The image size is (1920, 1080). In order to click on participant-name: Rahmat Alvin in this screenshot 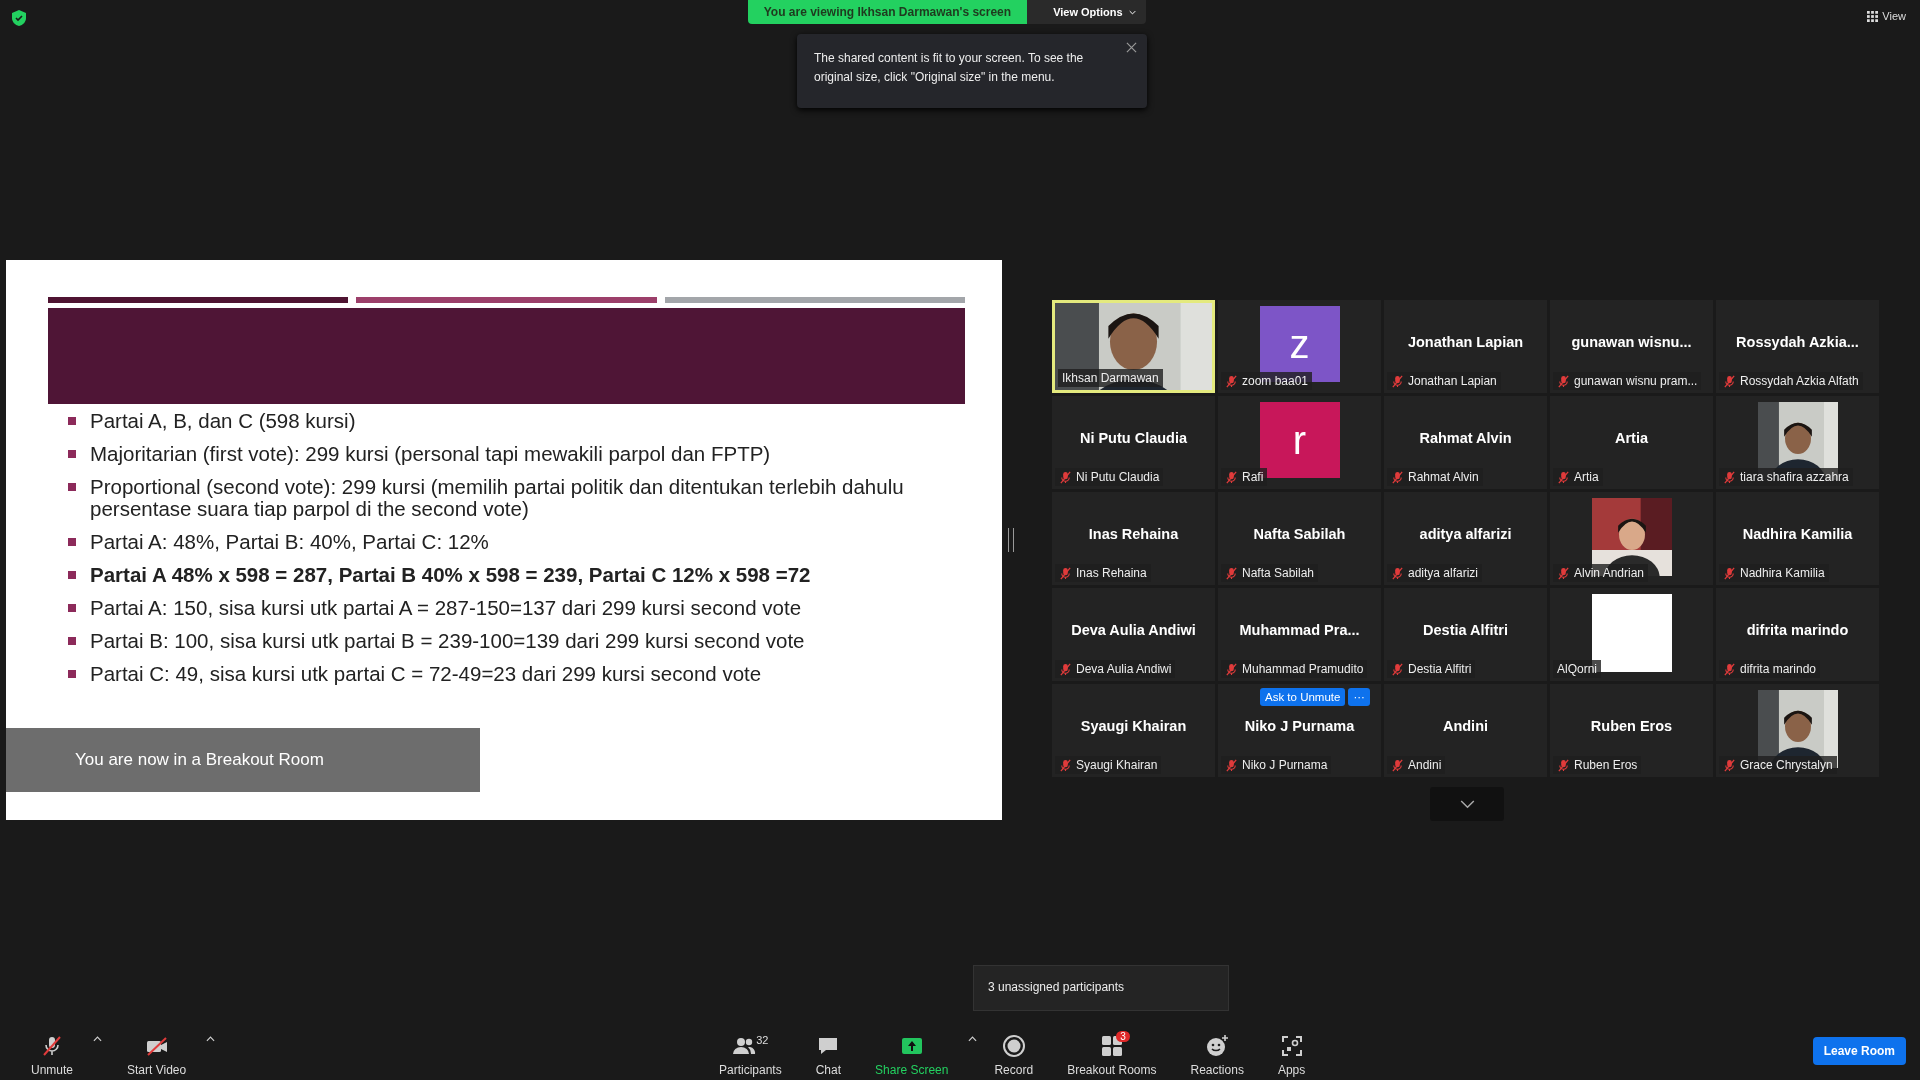, I will do `click(1465, 437)`.